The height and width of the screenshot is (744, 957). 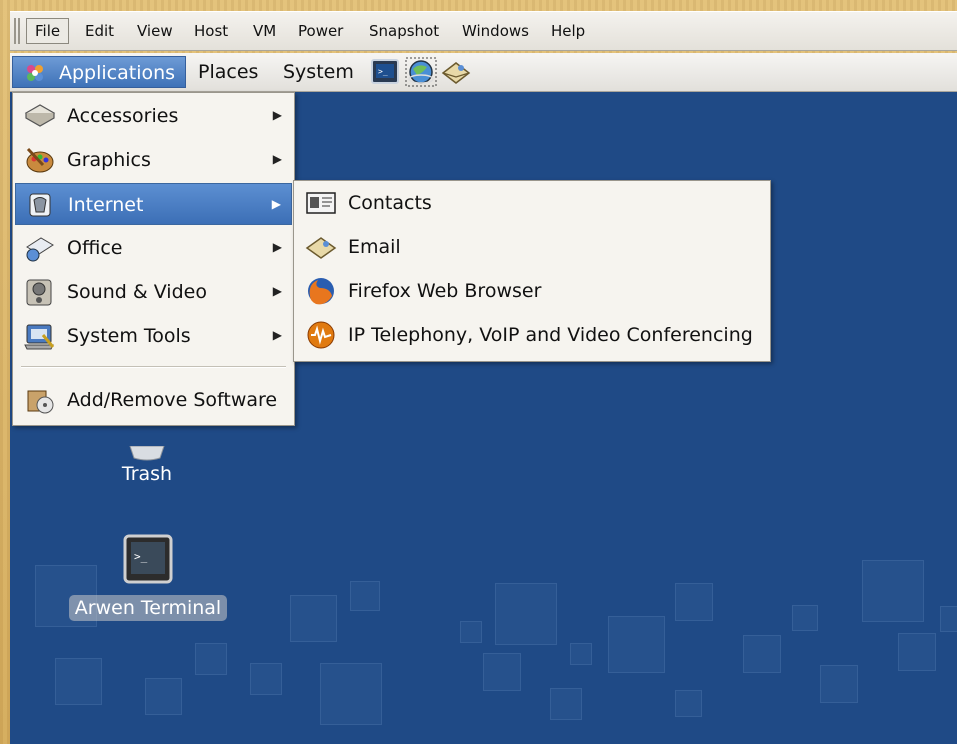 I want to click on menu-item-email: Email, so click(x=532, y=247).